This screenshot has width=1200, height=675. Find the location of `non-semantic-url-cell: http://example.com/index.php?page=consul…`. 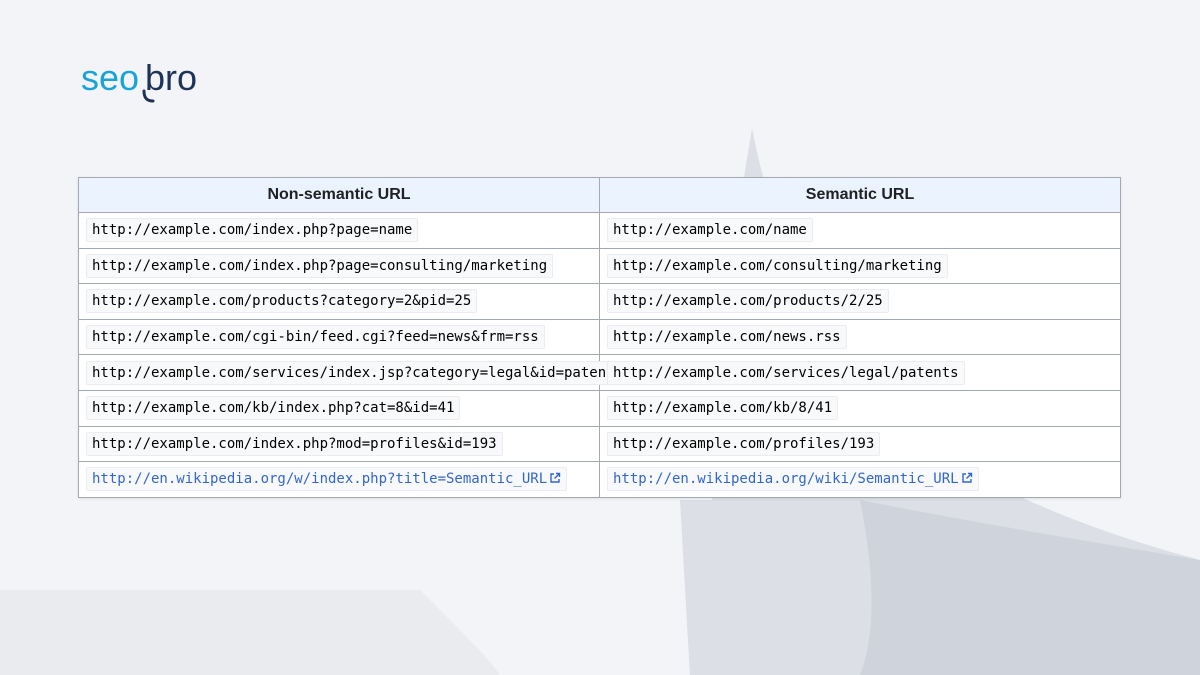

non-semantic-url-cell: http://example.com/index.php?page=consul… is located at coordinates (339, 266).